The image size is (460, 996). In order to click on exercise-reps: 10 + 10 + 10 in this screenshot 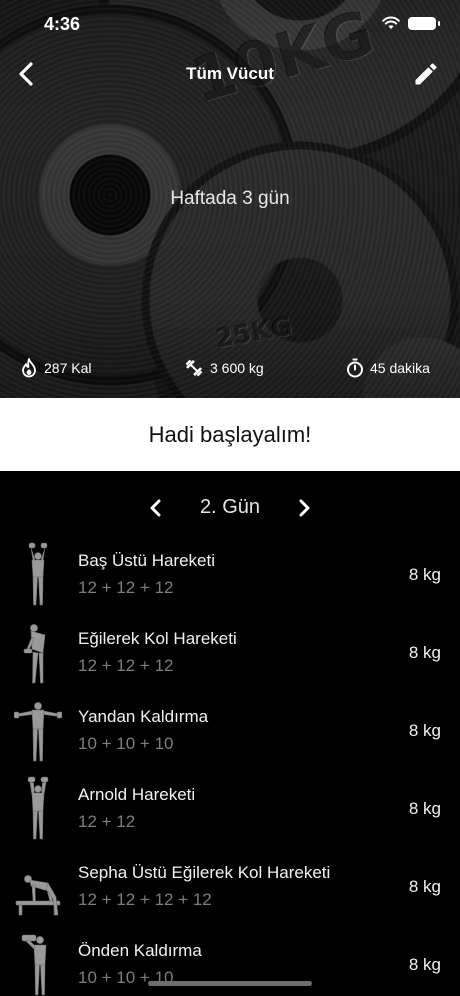, I will do `click(126, 743)`.